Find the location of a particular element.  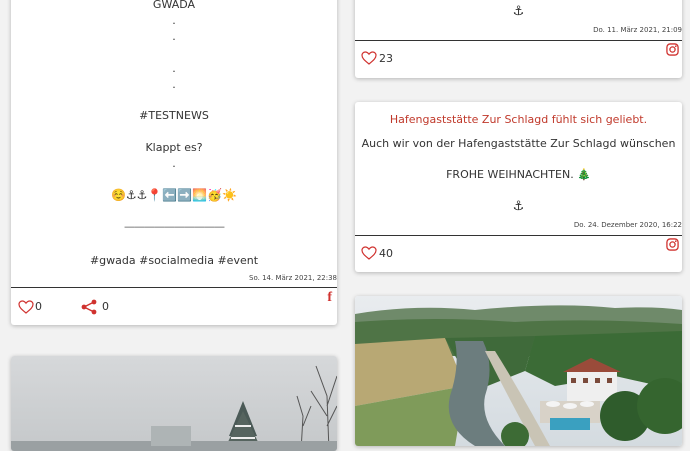

like-count: 40 is located at coordinates (386, 253).